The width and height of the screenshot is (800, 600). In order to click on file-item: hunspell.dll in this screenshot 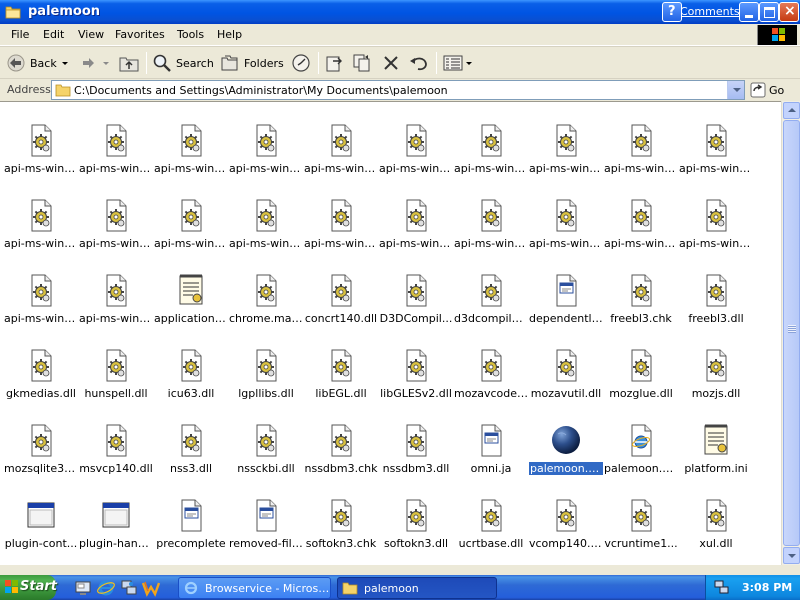, I will do `click(116, 379)`.